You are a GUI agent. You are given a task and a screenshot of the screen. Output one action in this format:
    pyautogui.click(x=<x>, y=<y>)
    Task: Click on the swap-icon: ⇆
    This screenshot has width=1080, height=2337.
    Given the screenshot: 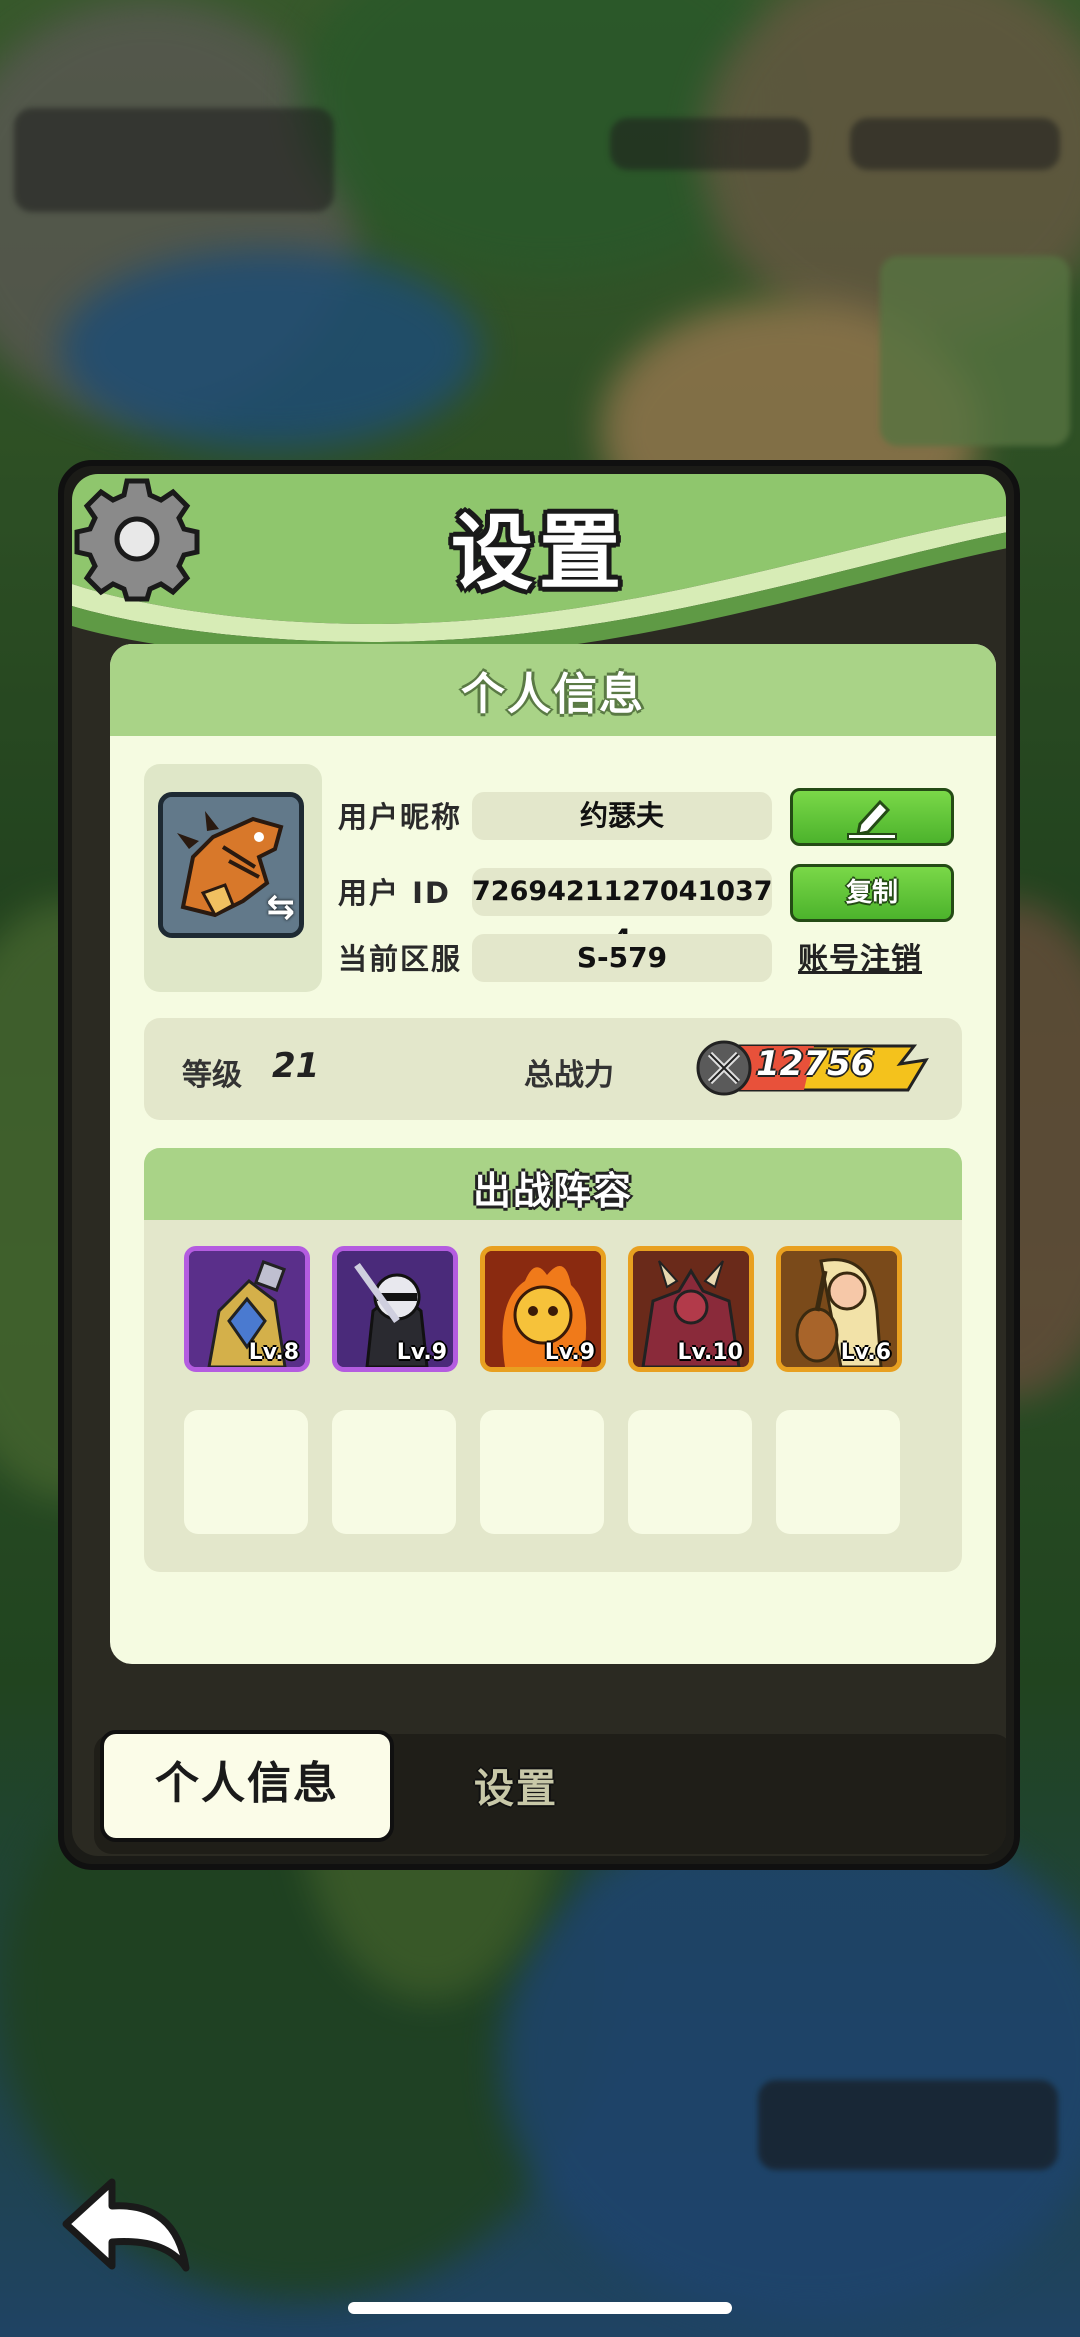 What is the action you would take?
    pyautogui.click(x=281, y=907)
    